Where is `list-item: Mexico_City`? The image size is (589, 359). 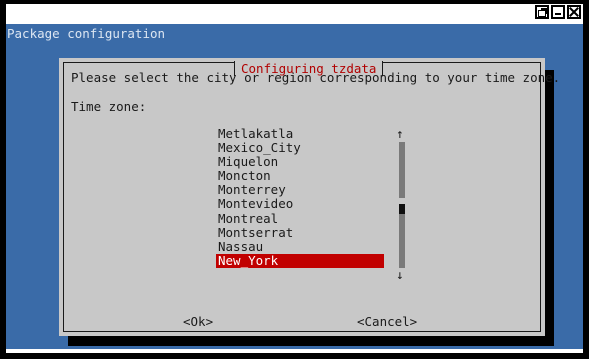
list-item: Mexico_City is located at coordinates (300, 148).